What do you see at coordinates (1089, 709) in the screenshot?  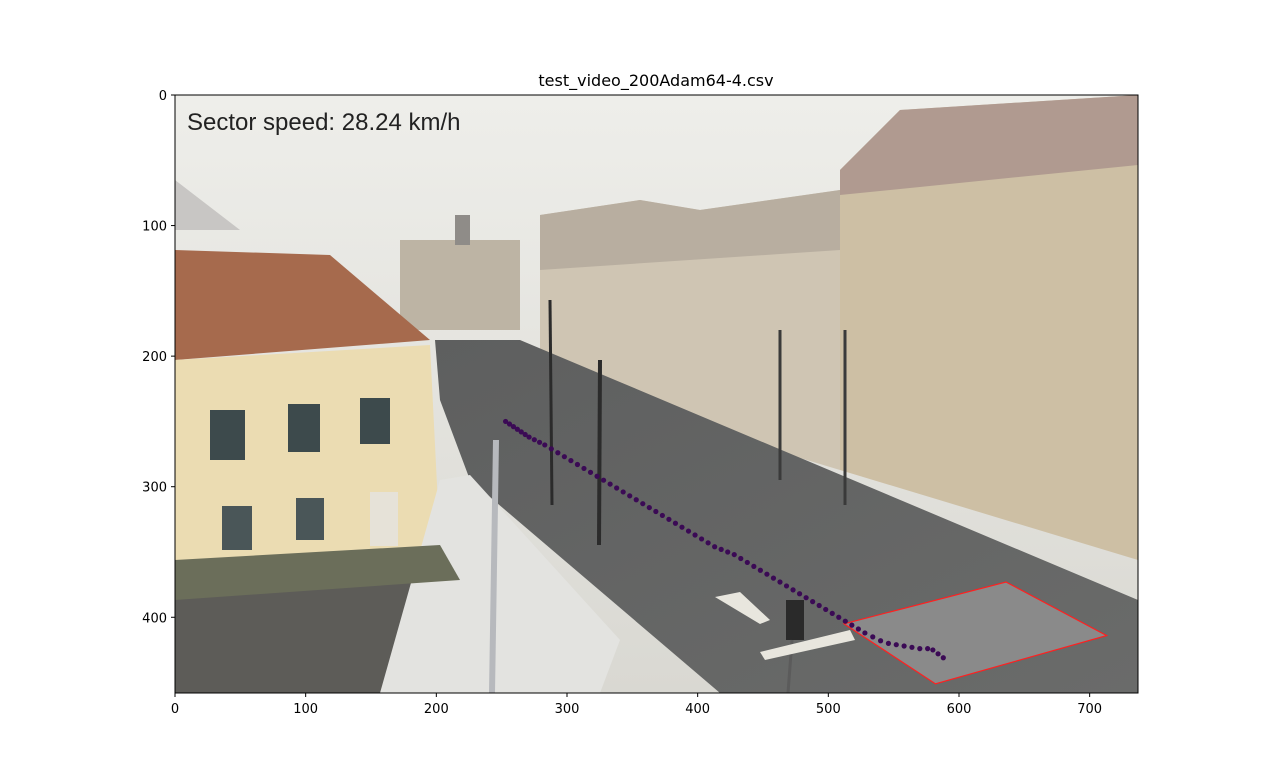 I see `x-tick-label: 700` at bounding box center [1089, 709].